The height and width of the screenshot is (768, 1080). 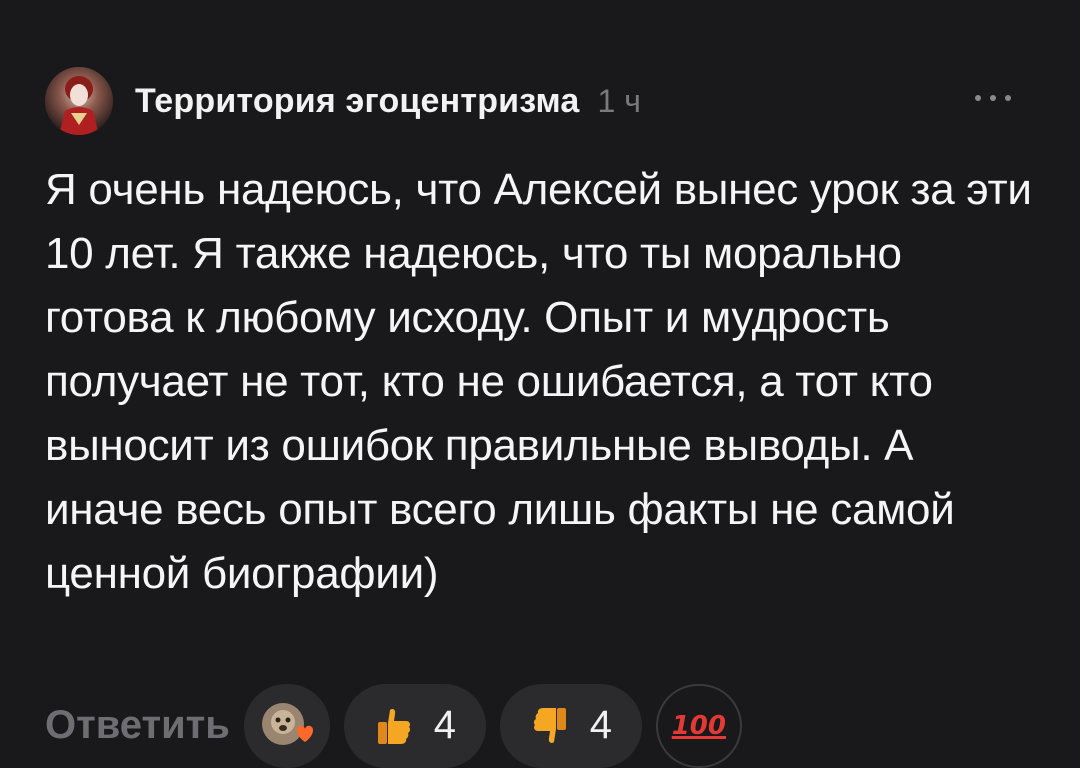 What do you see at coordinates (444, 725) in the screenshot?
I see `likes-count: 4` at bounding box center [444, 725].